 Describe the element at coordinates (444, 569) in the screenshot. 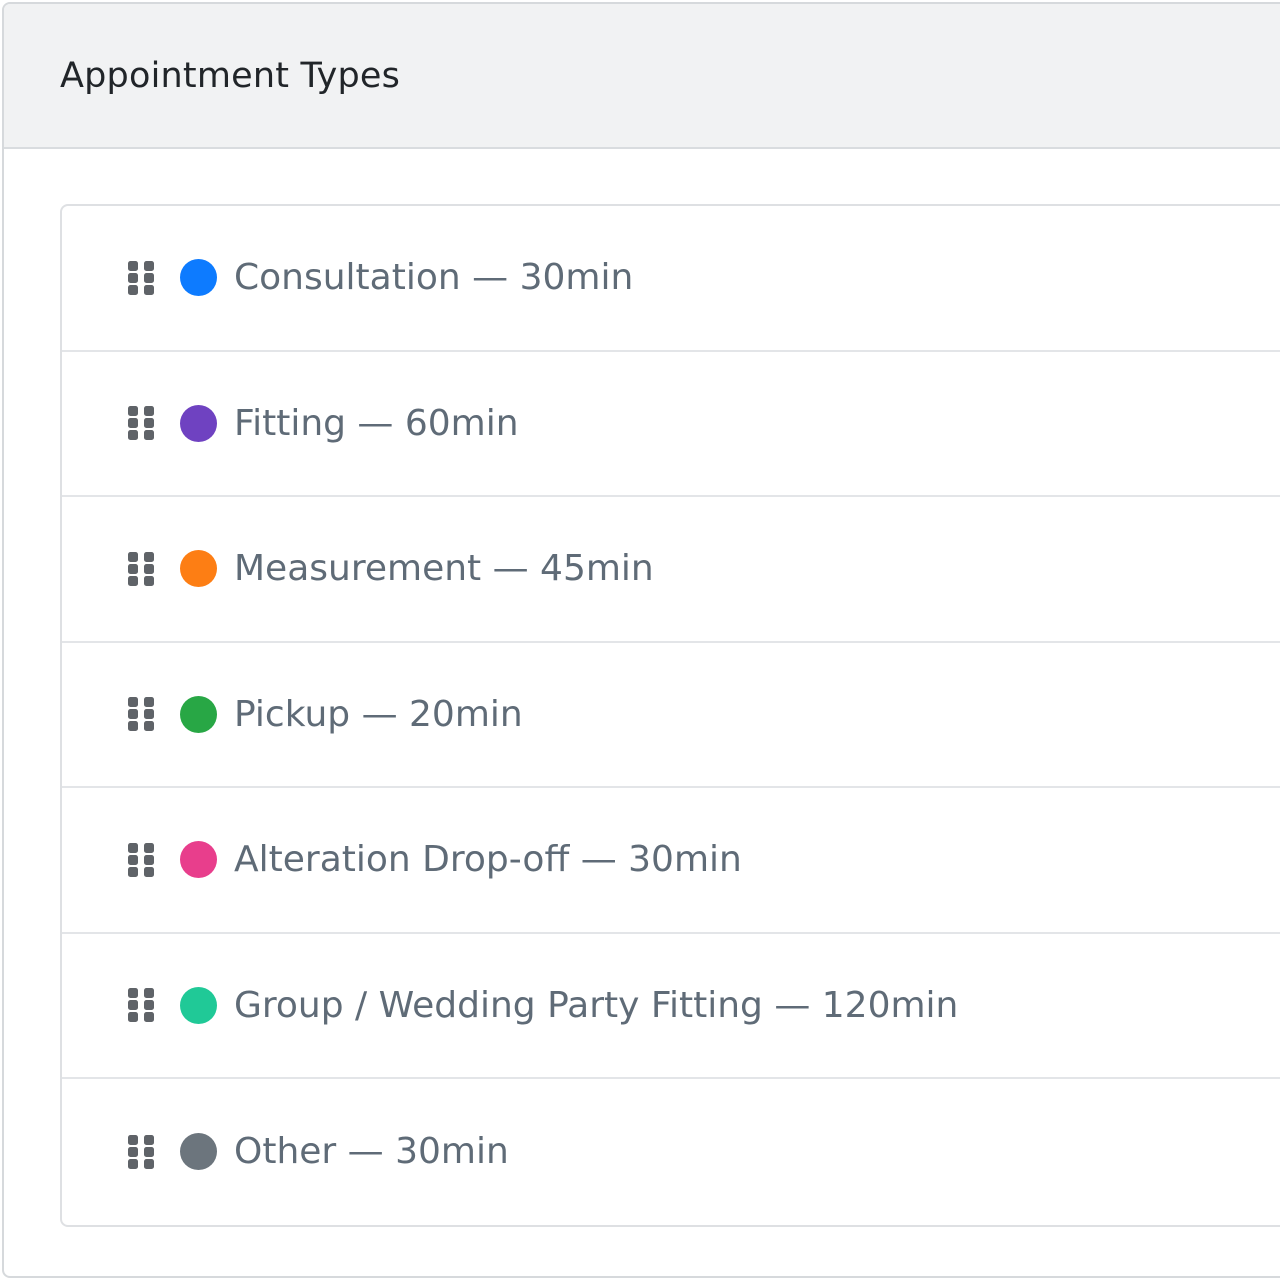

I see `appointment-type-label: Measurement — 45min` at that location.